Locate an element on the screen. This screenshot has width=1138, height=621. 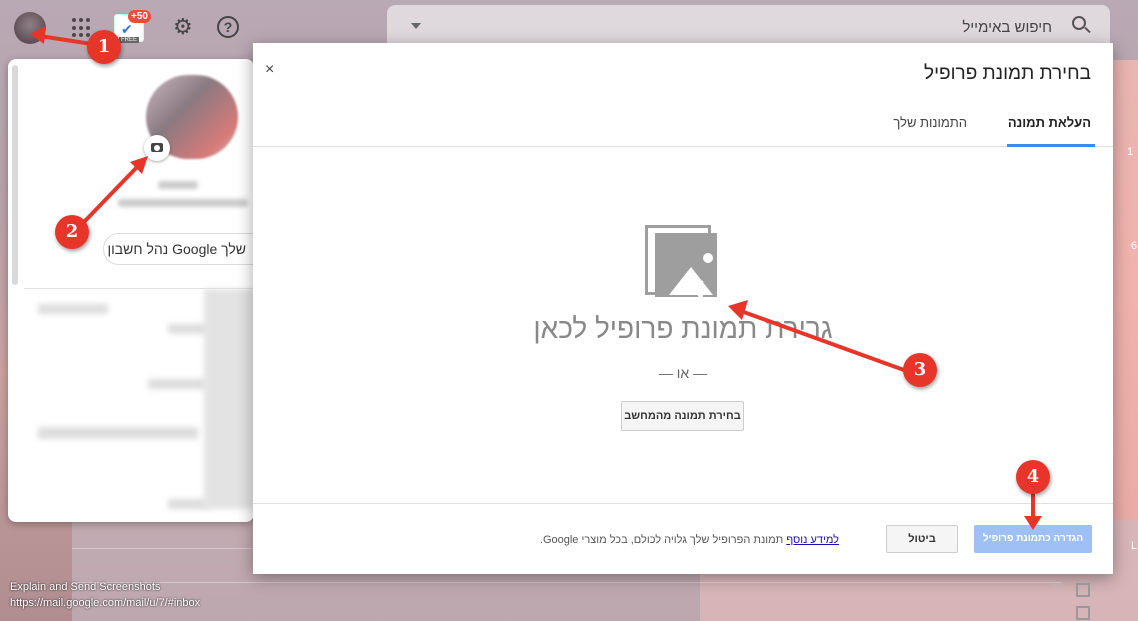
status-url: https://mail.google.com/mail/u/7/#inbox is located at coordinates (105, 603).